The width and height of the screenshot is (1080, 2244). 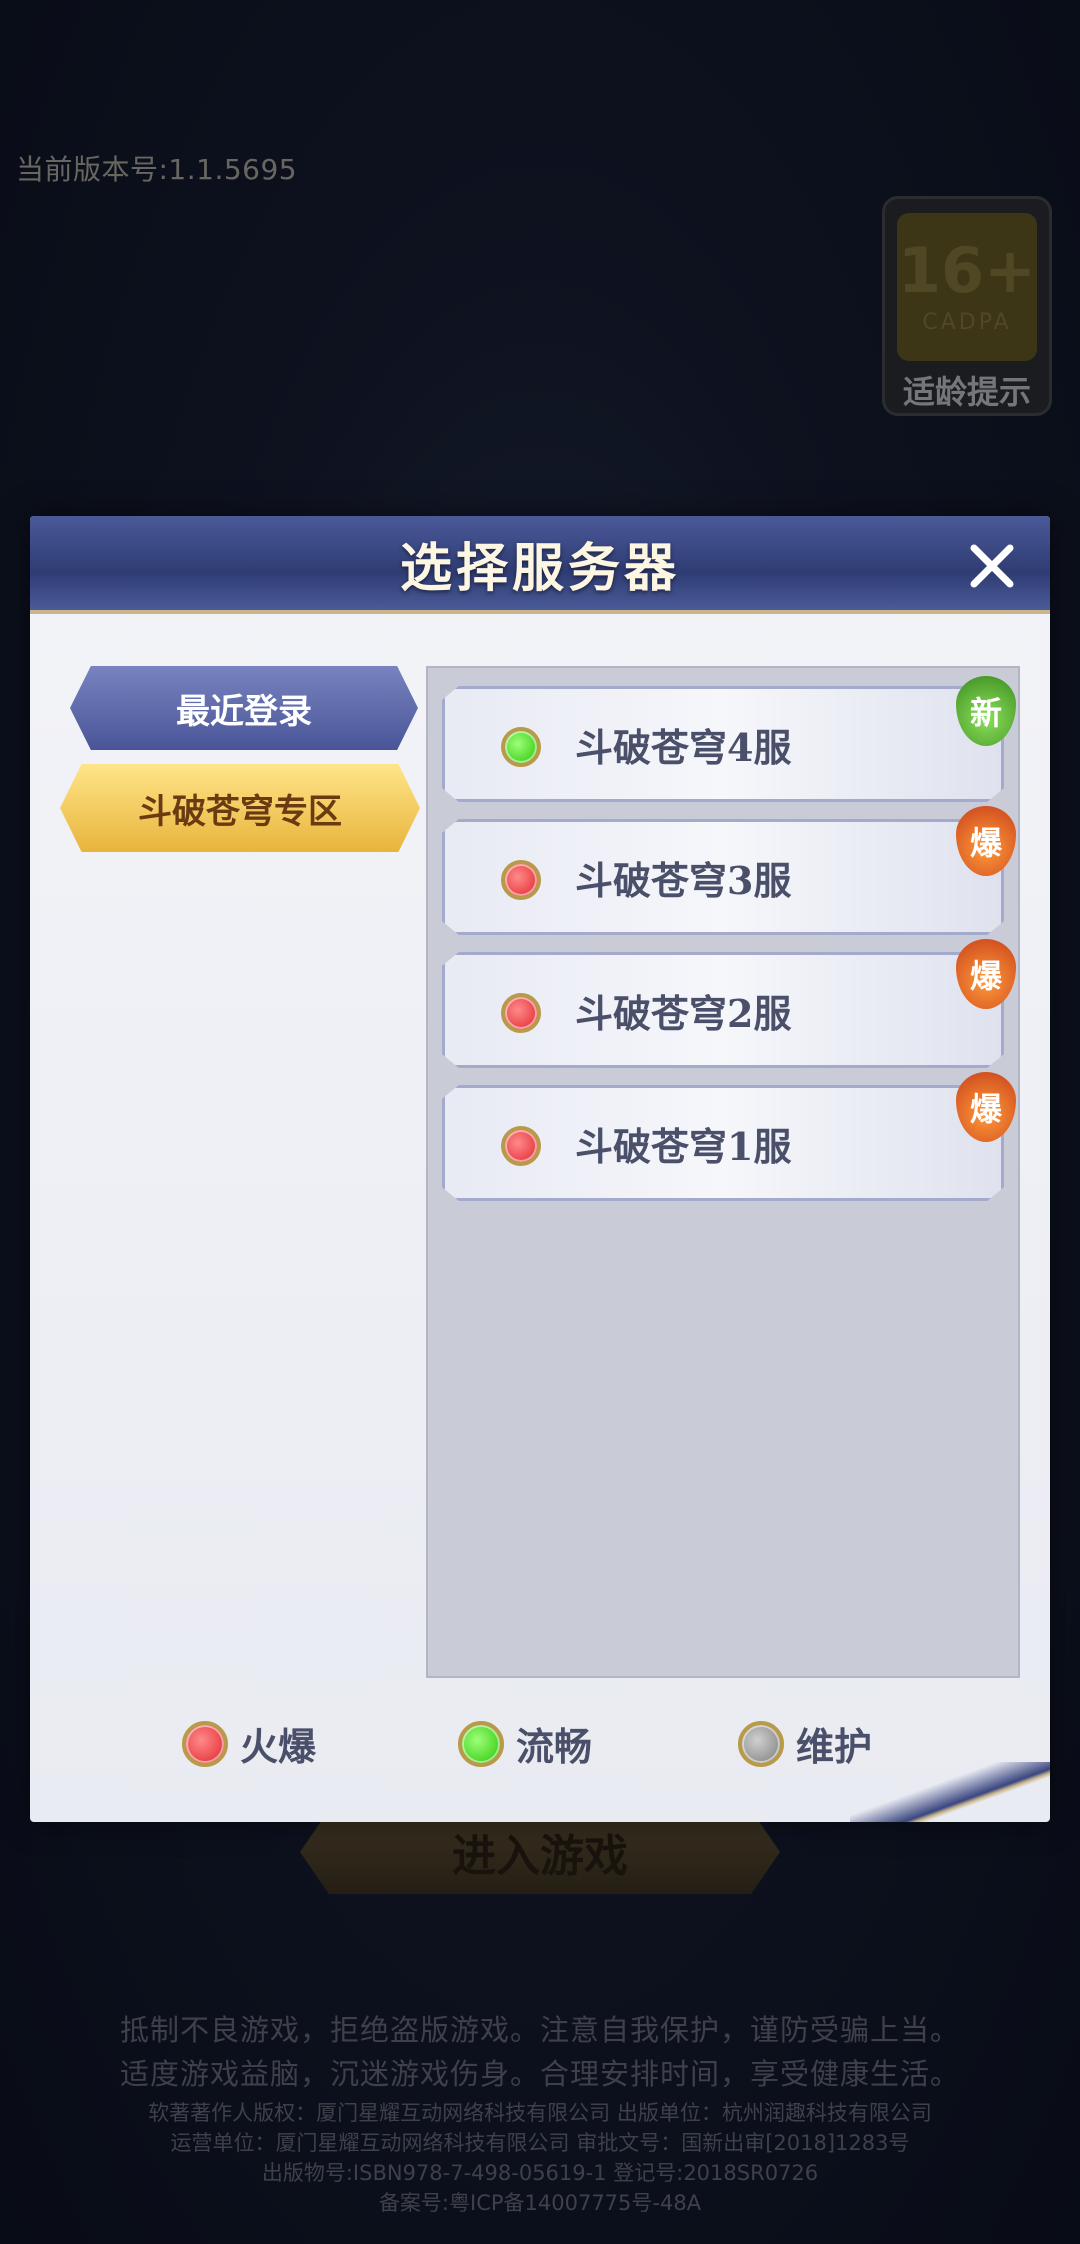 I want to click on server-item: 斗破苍穹2服, so click(x=723, y=1010).